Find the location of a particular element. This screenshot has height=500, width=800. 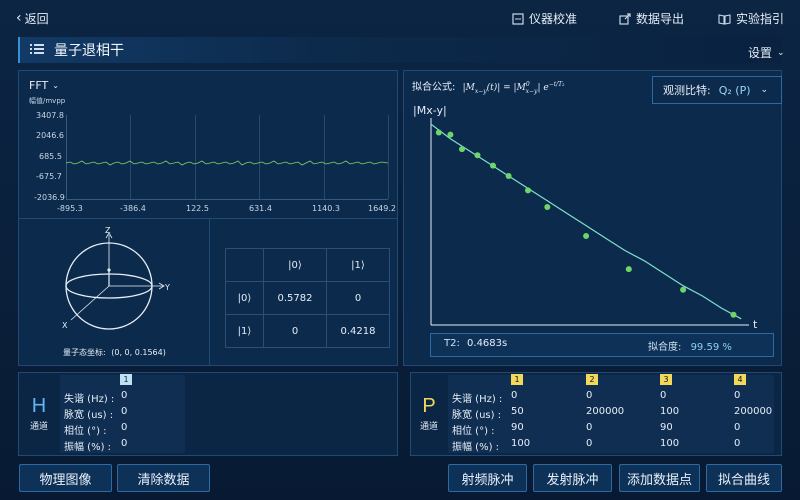

goodness-label: 拟合度: is located at coordinates (665, 347).